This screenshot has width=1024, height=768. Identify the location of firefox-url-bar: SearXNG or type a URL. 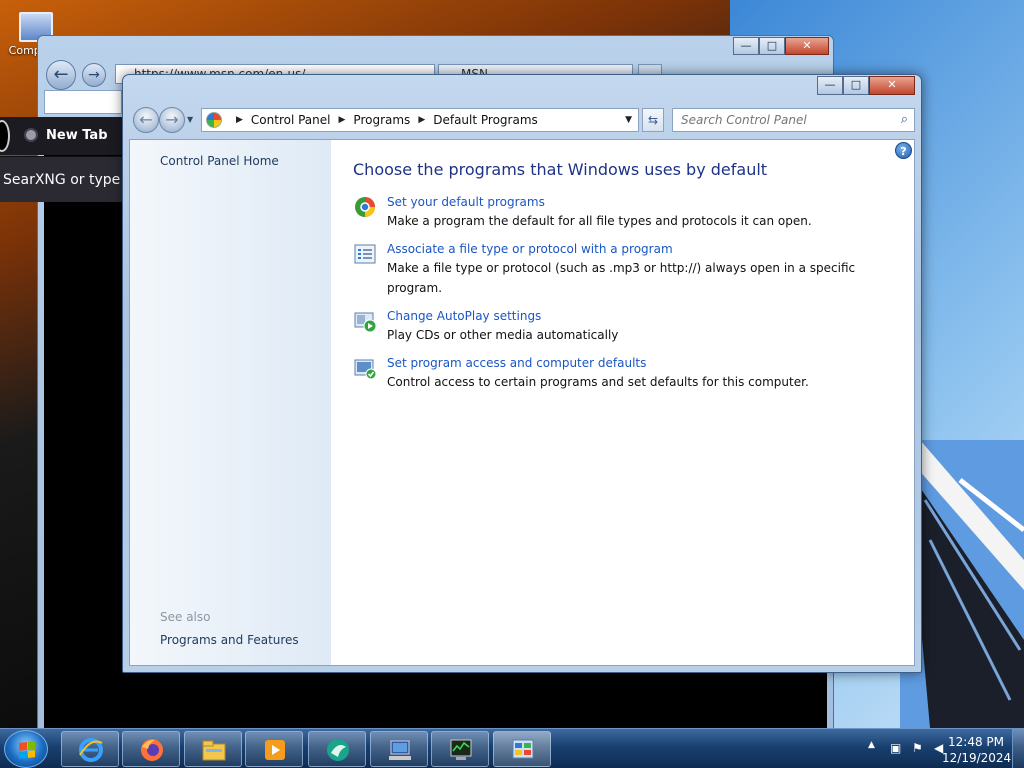
(62, 179).